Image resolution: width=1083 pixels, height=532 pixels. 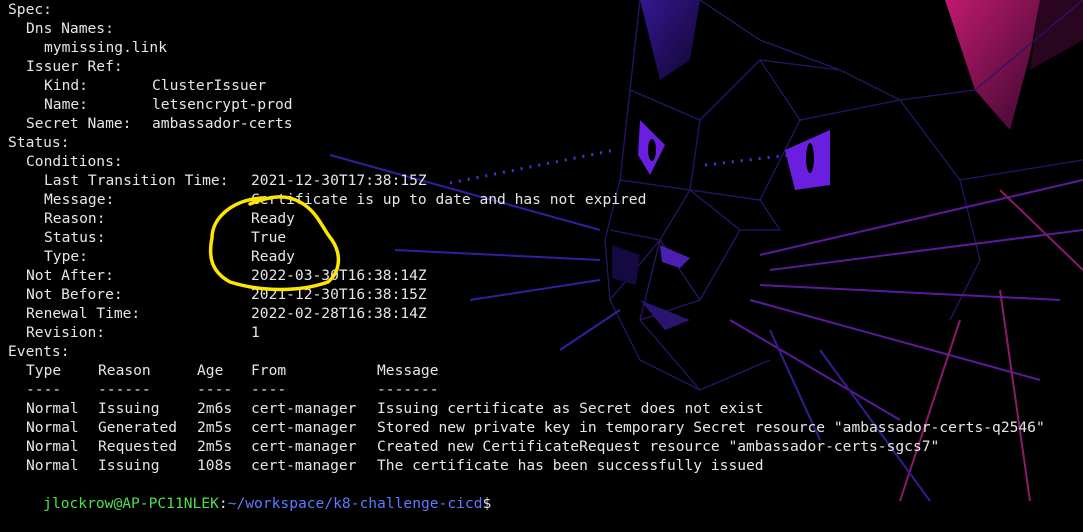 What do you see at coordinates (222, 123) in the screenshot?
I see `secret-name-value: ambassador-certs` at bounding box center [222, 123].